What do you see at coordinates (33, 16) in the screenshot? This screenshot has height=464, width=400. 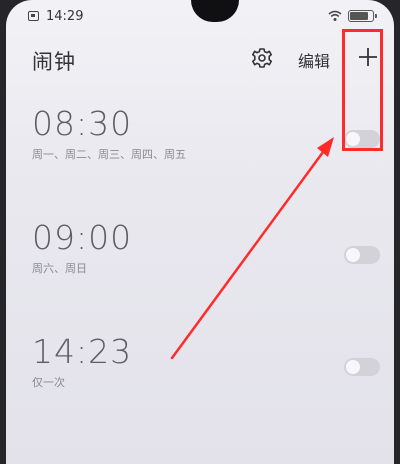 I see `sim-icon` at bounding box center [33, 16].